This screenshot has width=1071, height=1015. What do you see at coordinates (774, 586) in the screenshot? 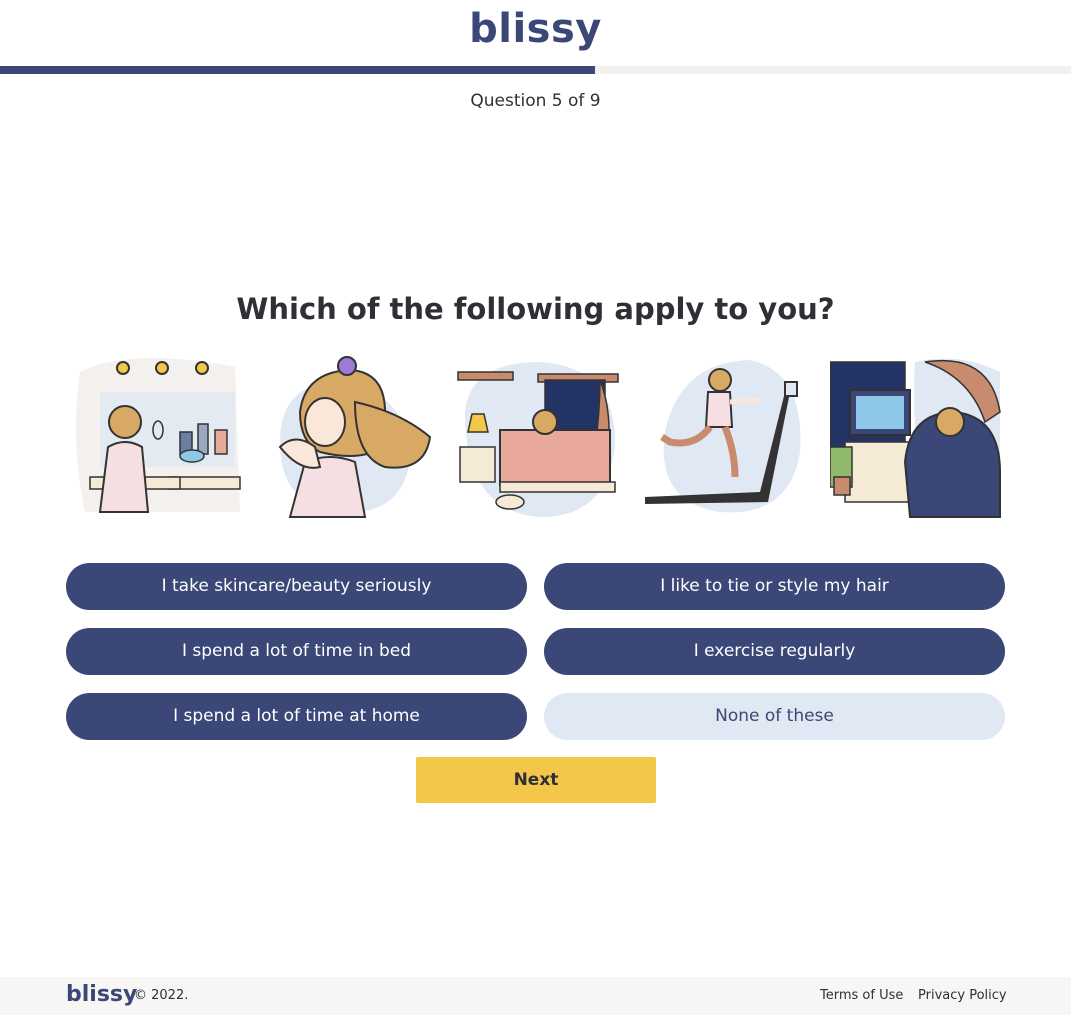
I see `option-hair: I like to tie or style my hair` at bounding box center [774, 586].